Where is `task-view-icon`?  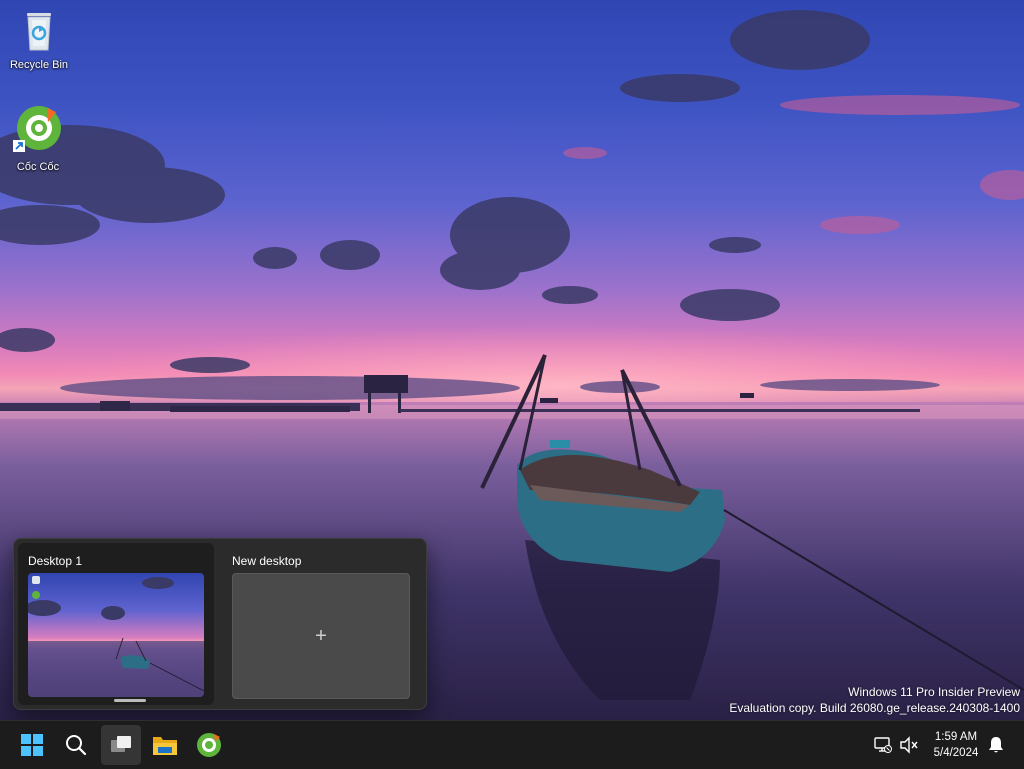 task-view-icon is located at coordinates (121, 744).